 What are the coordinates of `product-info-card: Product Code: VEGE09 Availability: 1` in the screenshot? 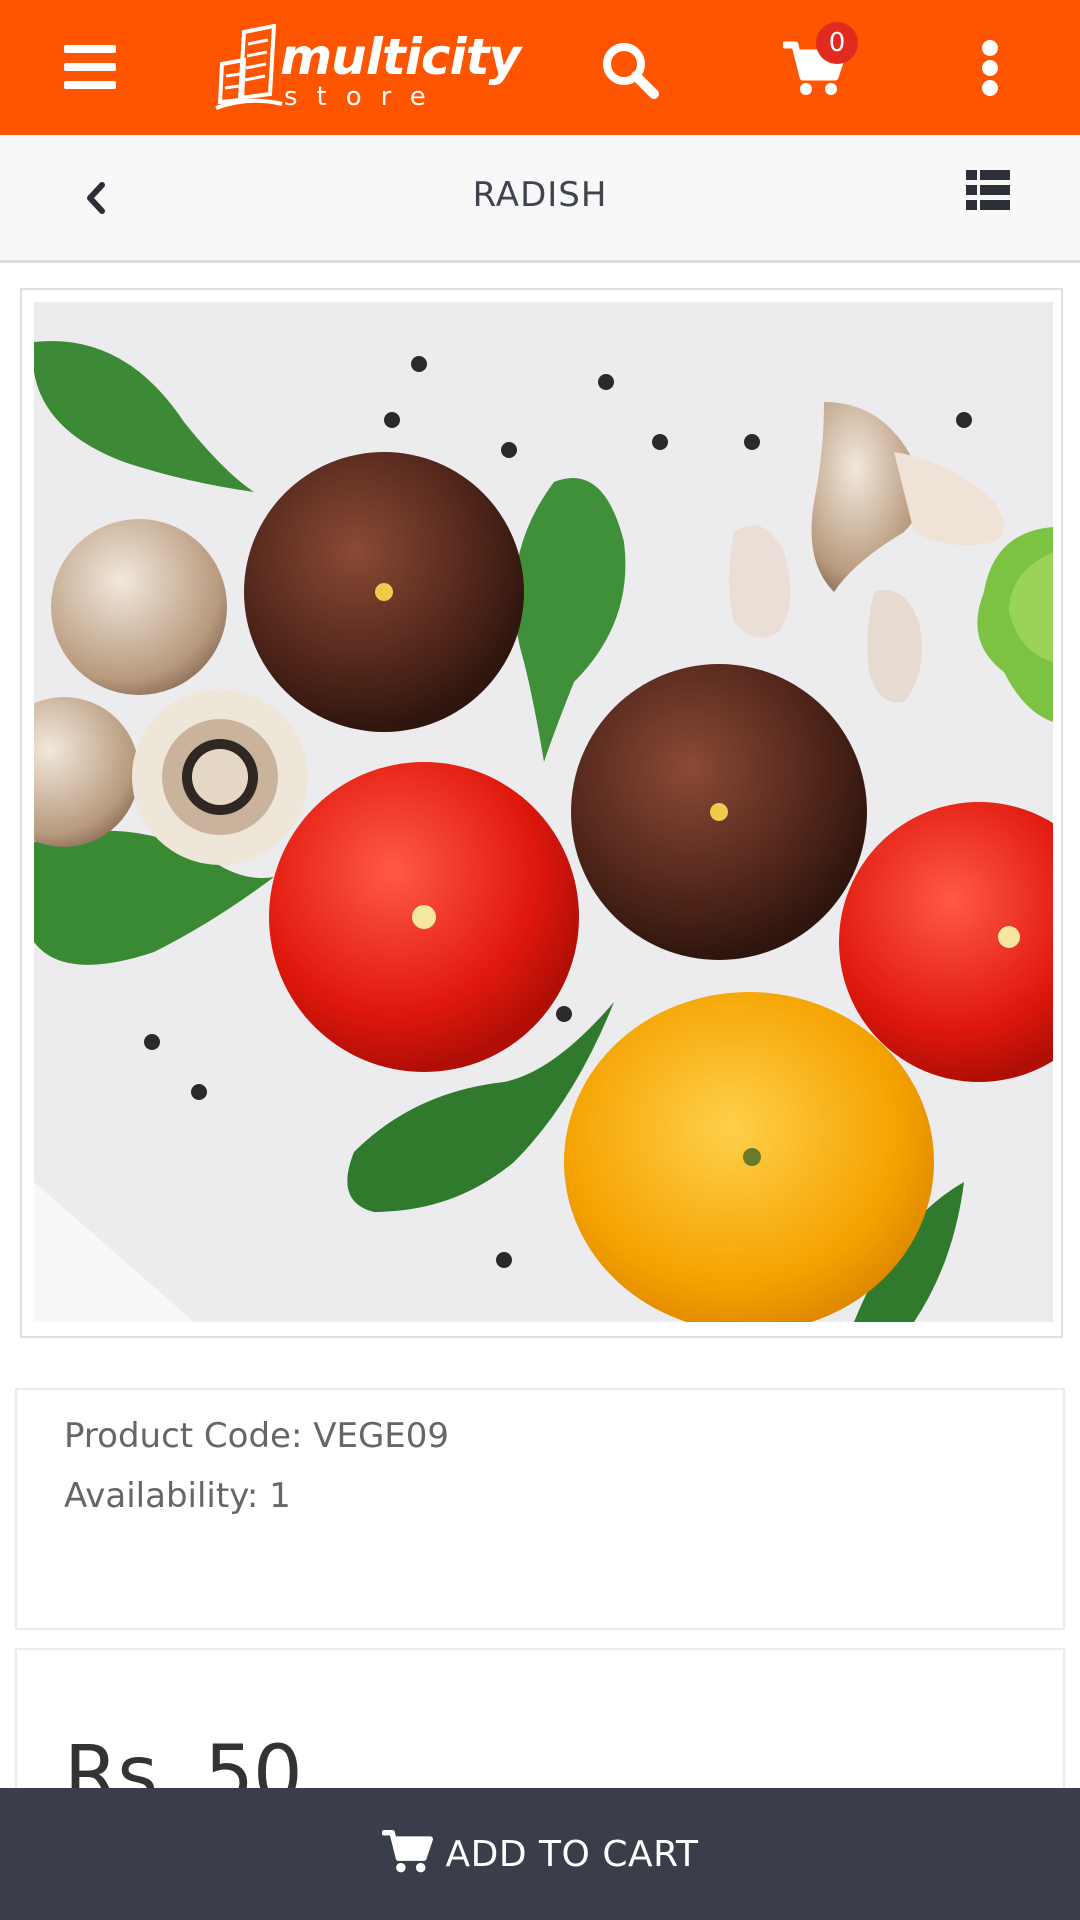 It's located at (540, 1509).